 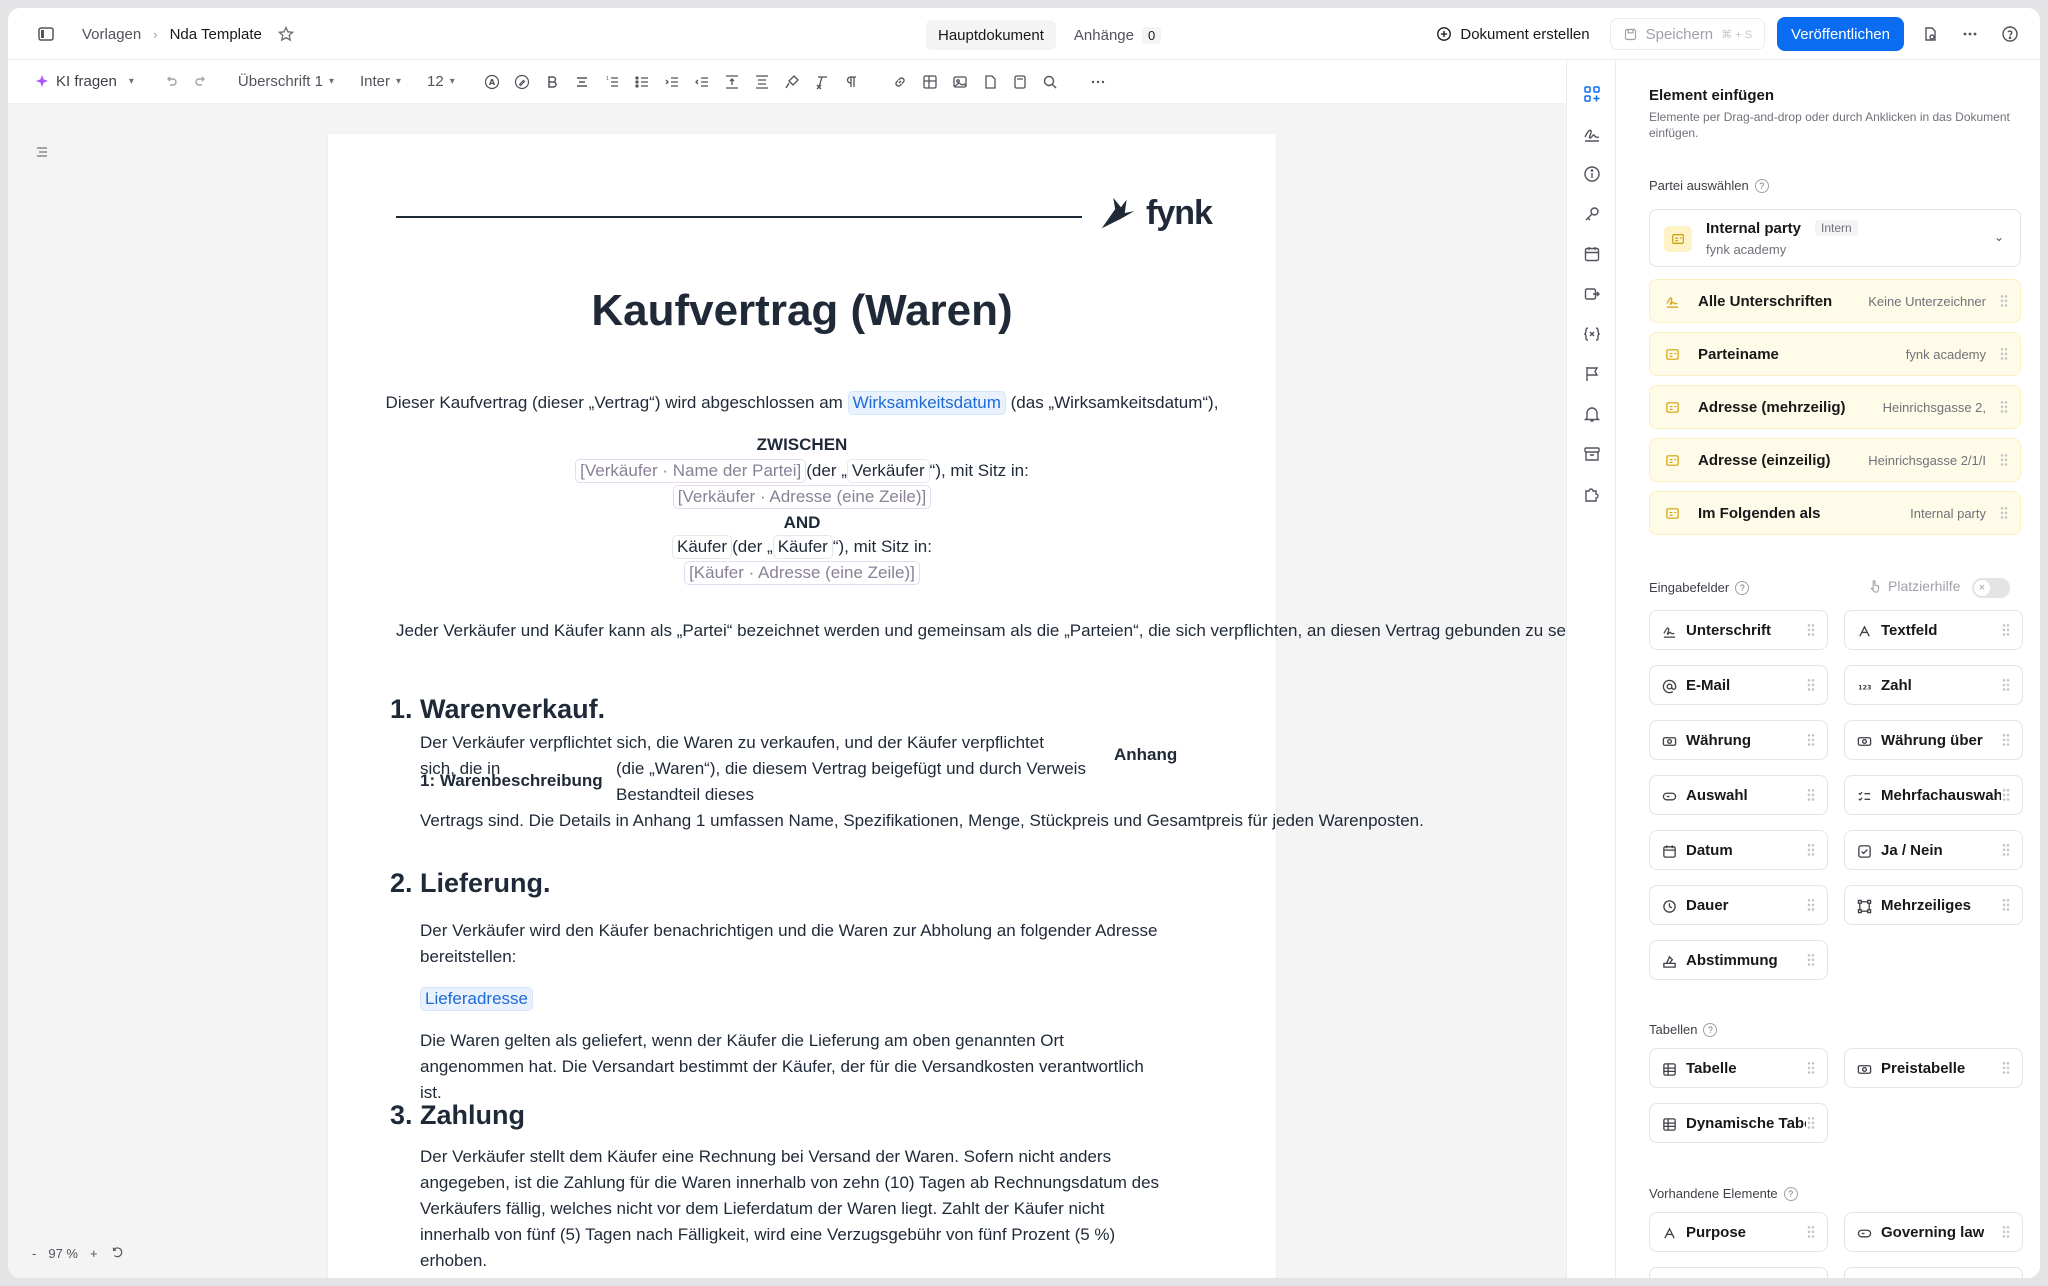 What do you see at coordinates (1738, 1232) in the screenshot?
I see `field-purpose: Purpose` at bounding box center [1738, 1232].